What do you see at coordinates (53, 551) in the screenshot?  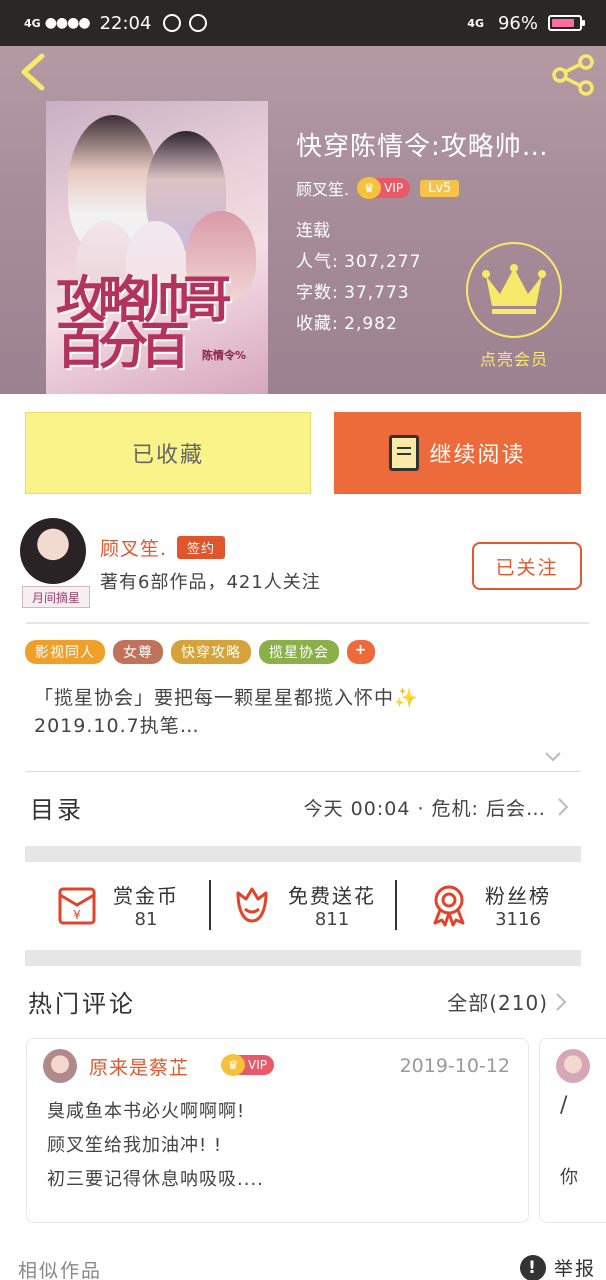 I see `author-avatar` at bounding box center [53, 551].